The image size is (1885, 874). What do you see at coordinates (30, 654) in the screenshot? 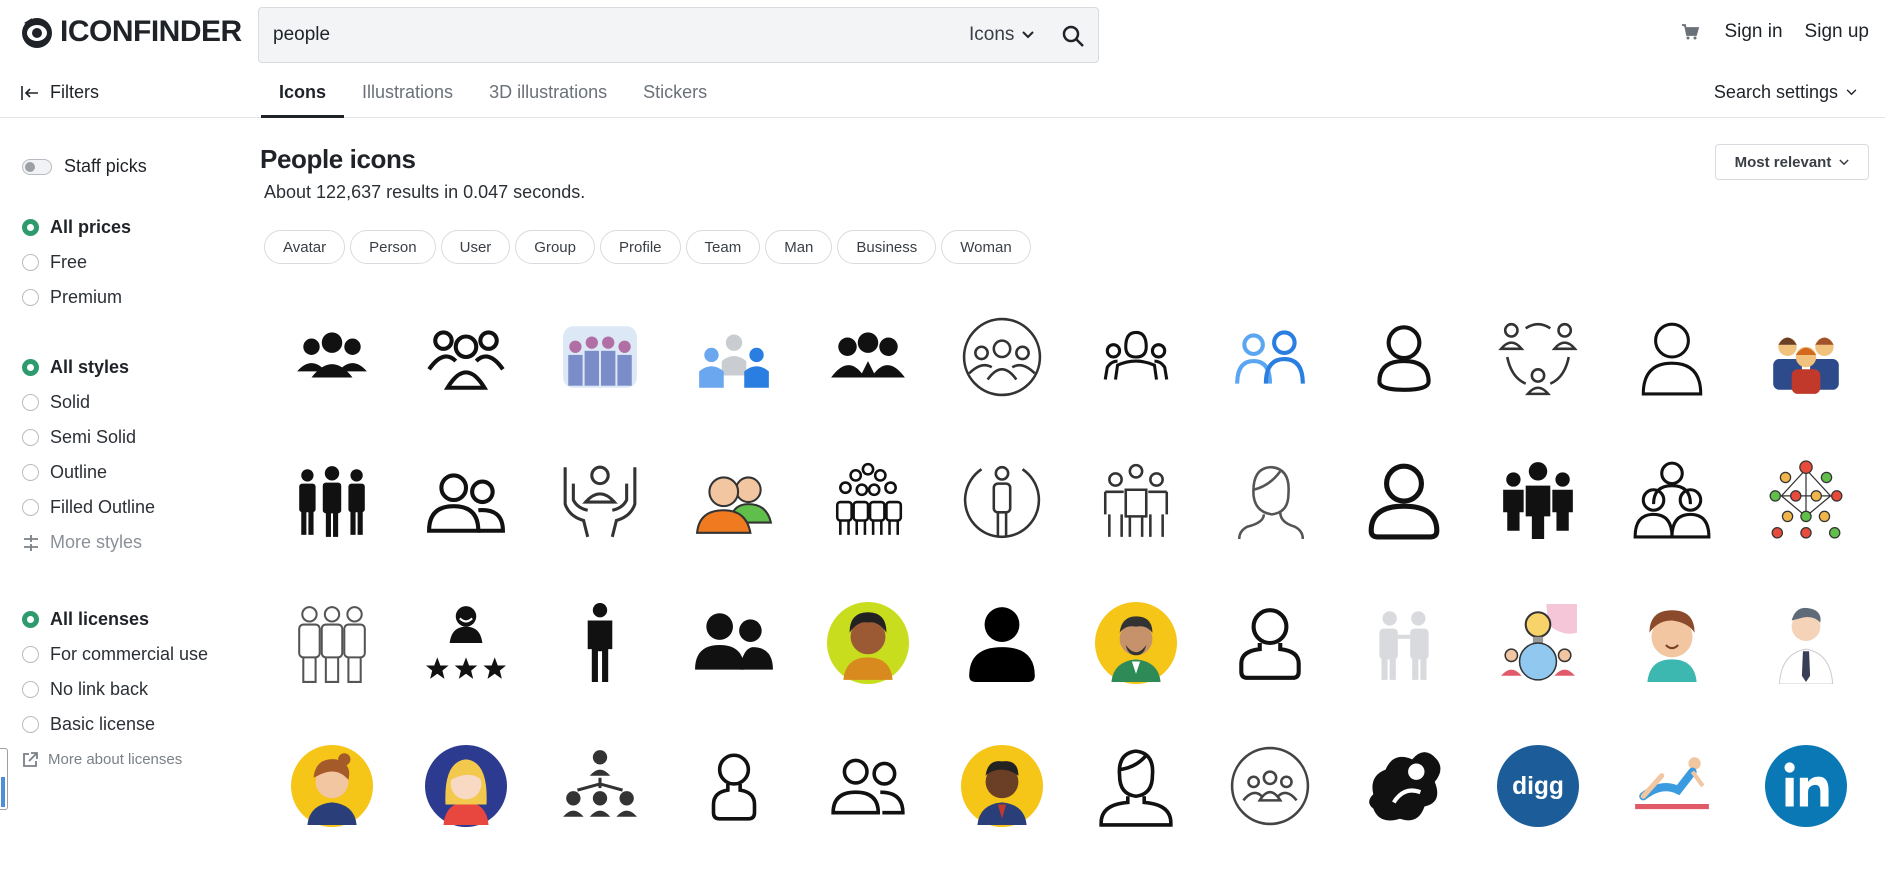
I see `radio` at bounding box center [30, 654].